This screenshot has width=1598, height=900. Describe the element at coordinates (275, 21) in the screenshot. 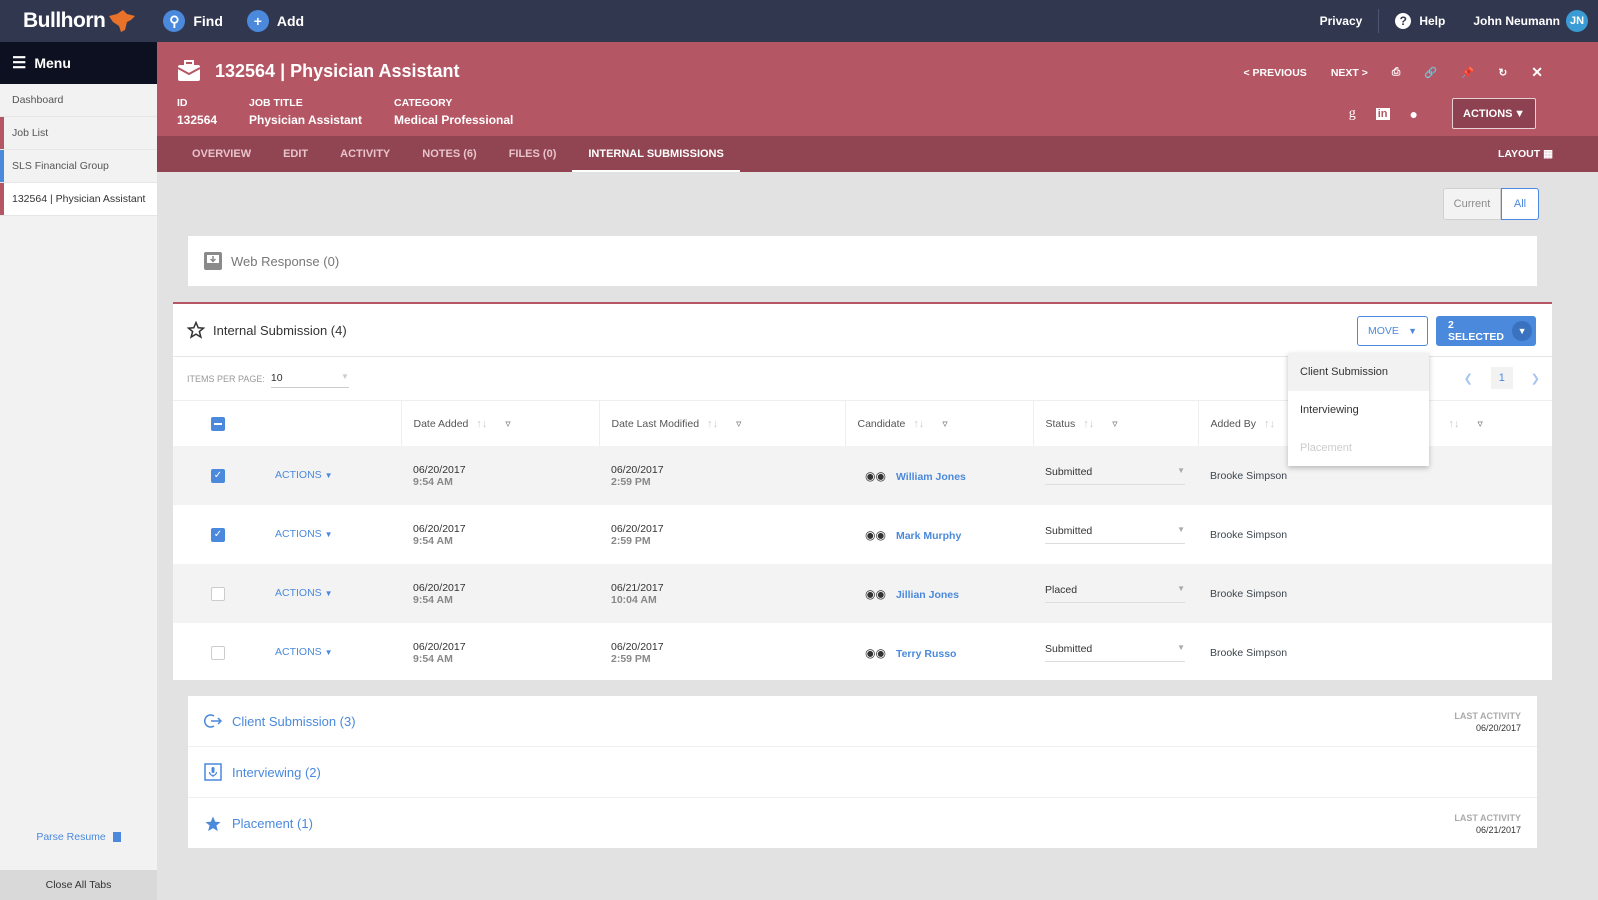

I see `add-button: + Add` at that location.